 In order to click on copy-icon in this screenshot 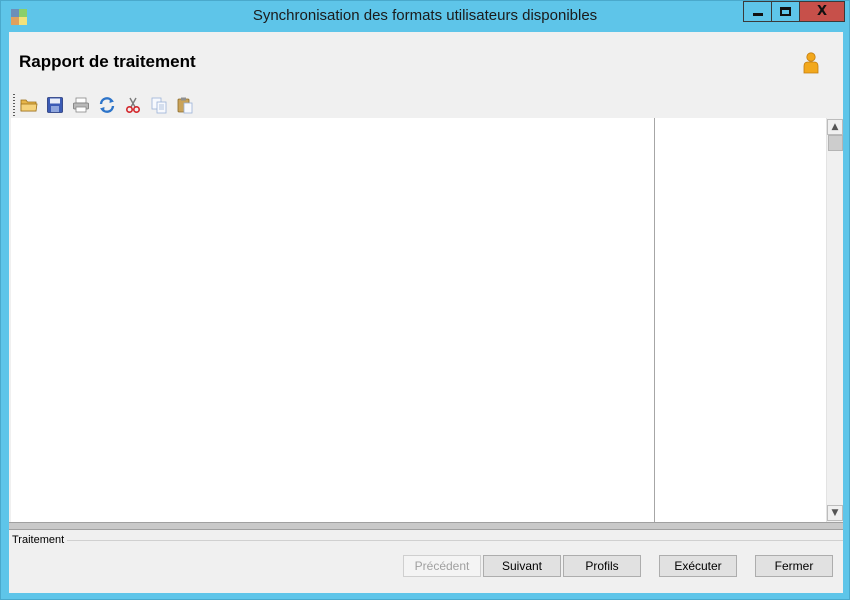, I will do `click(159, 105)`.